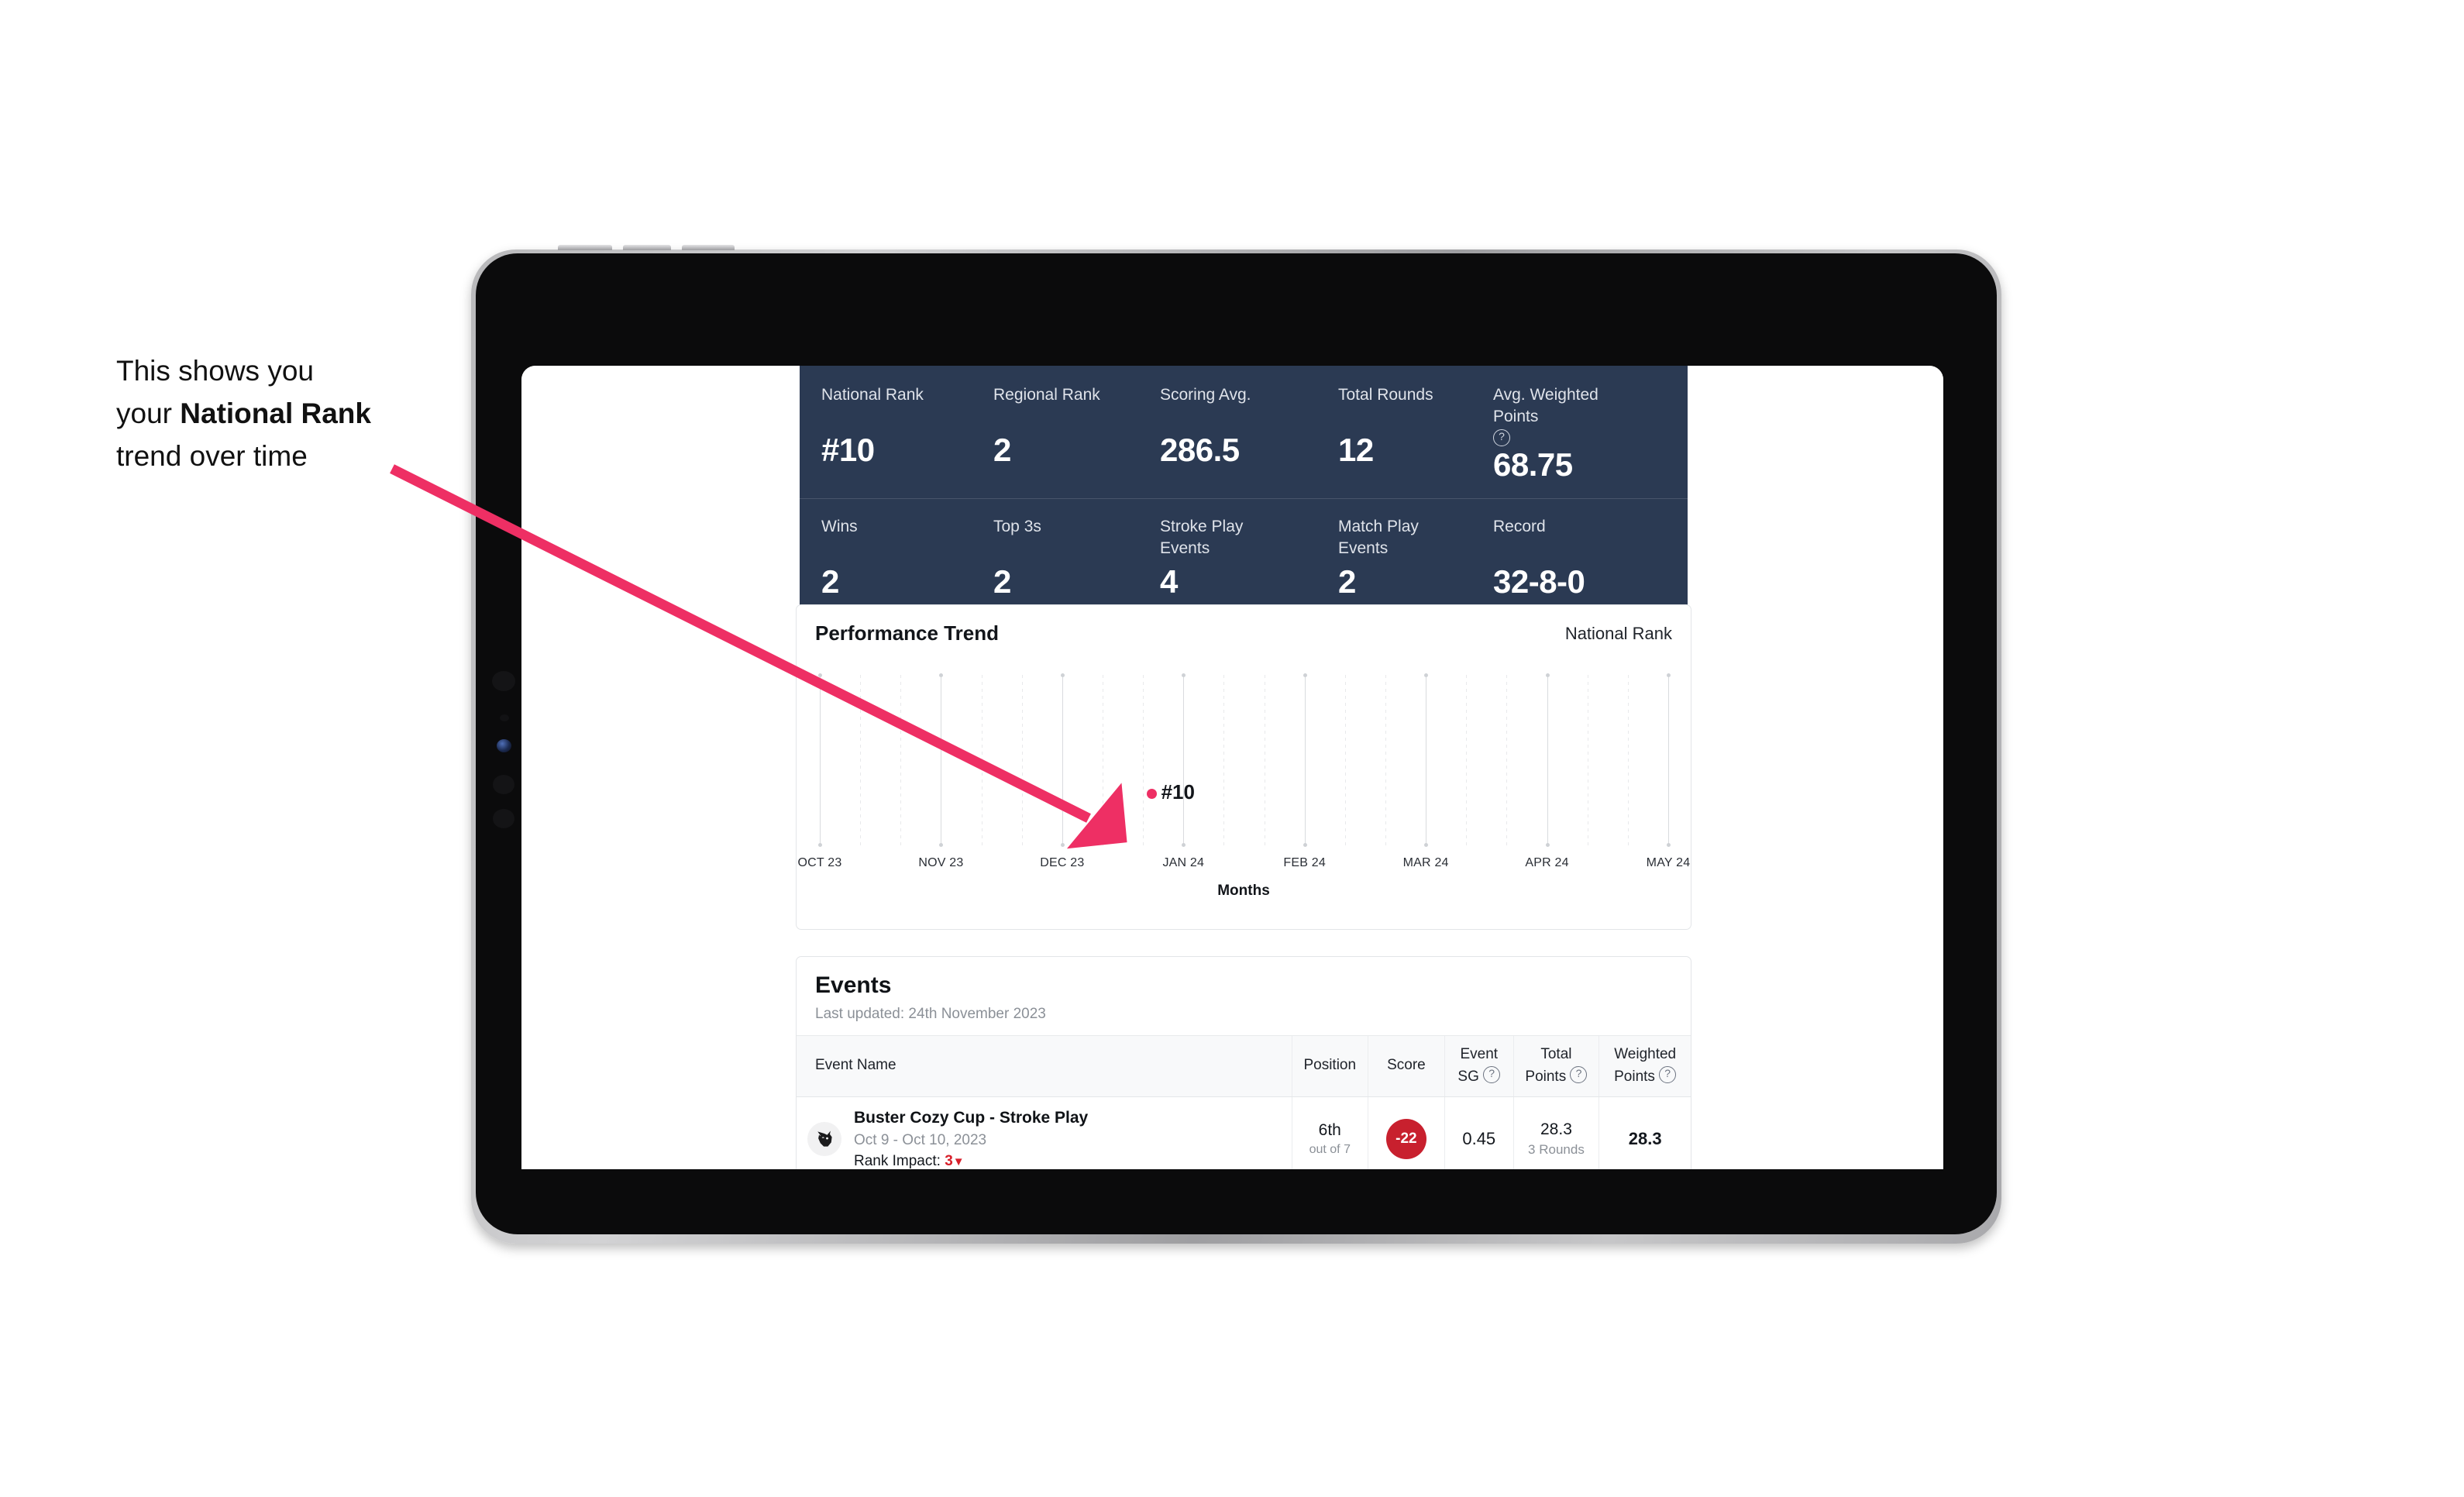 This screenshot has width=2464, height=1497. What do you see at coordinates (1618, 633) in the screenshot?
I see `chart-legend-national-rank: National Rank` at bounding box center [1618, 633].